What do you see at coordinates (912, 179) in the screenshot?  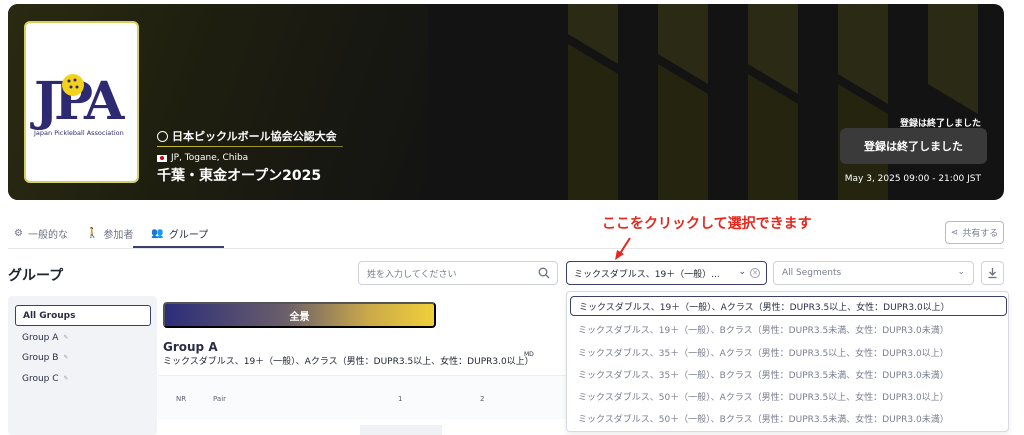 I see `event-datetime: May 3, 2025 09:00 - 21:00 JST` at bounding box center [912, 179].